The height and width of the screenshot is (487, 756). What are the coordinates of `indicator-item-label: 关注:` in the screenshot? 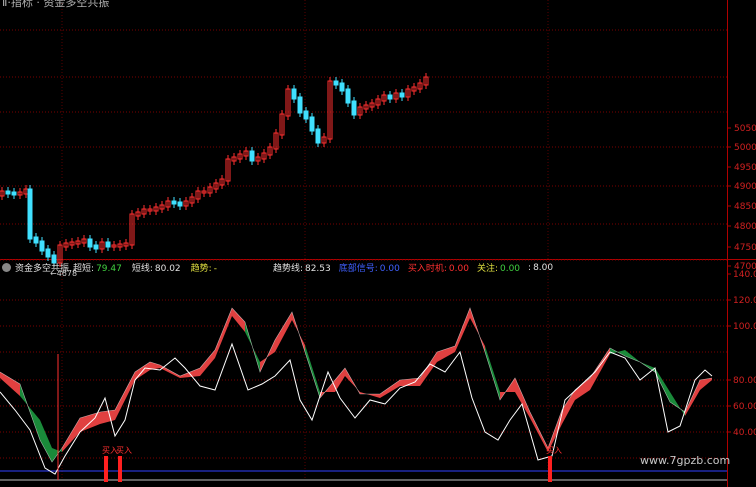 It's located at (487, 269).